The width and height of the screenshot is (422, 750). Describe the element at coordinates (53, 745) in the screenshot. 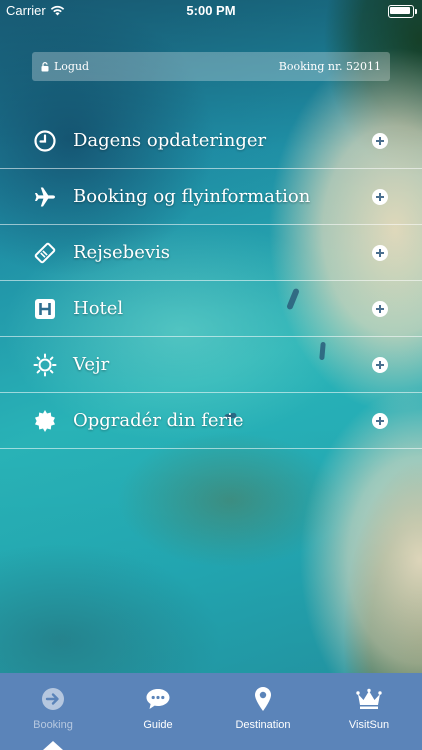

I see `active-tab-indicator` at that location.